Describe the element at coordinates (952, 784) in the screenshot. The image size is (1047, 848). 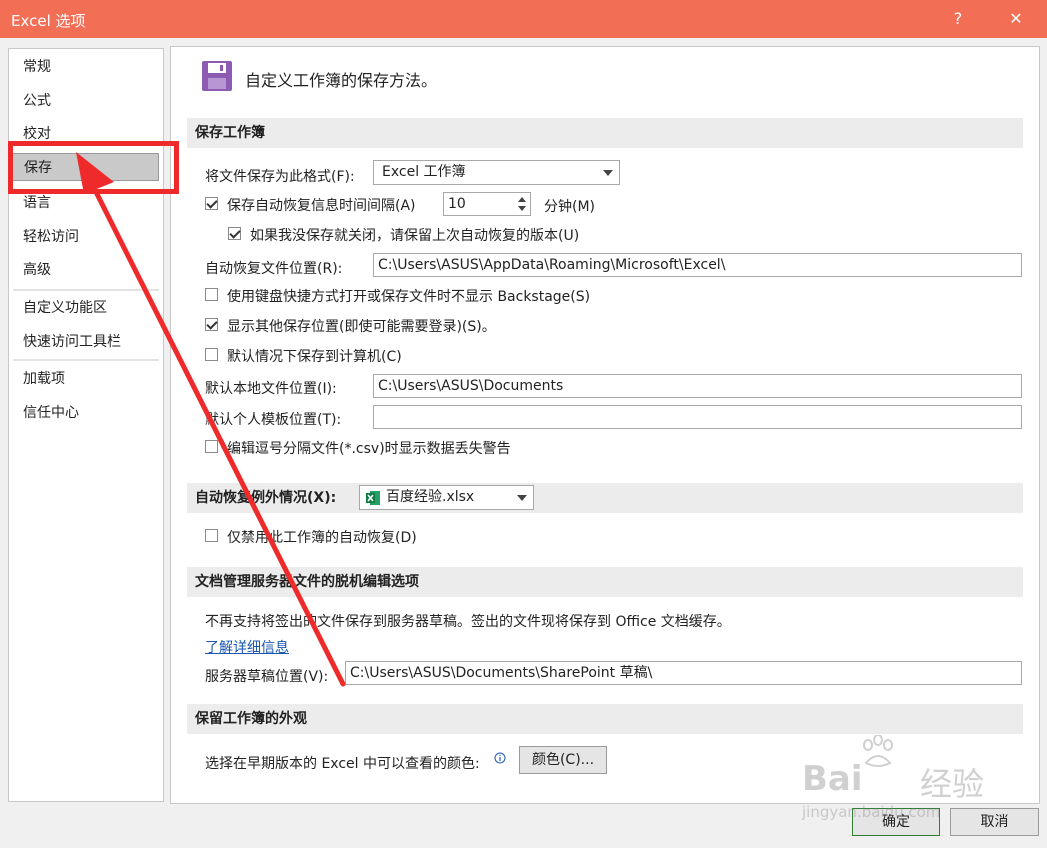
I see `watermark-brand-cn: 经验` at that location.